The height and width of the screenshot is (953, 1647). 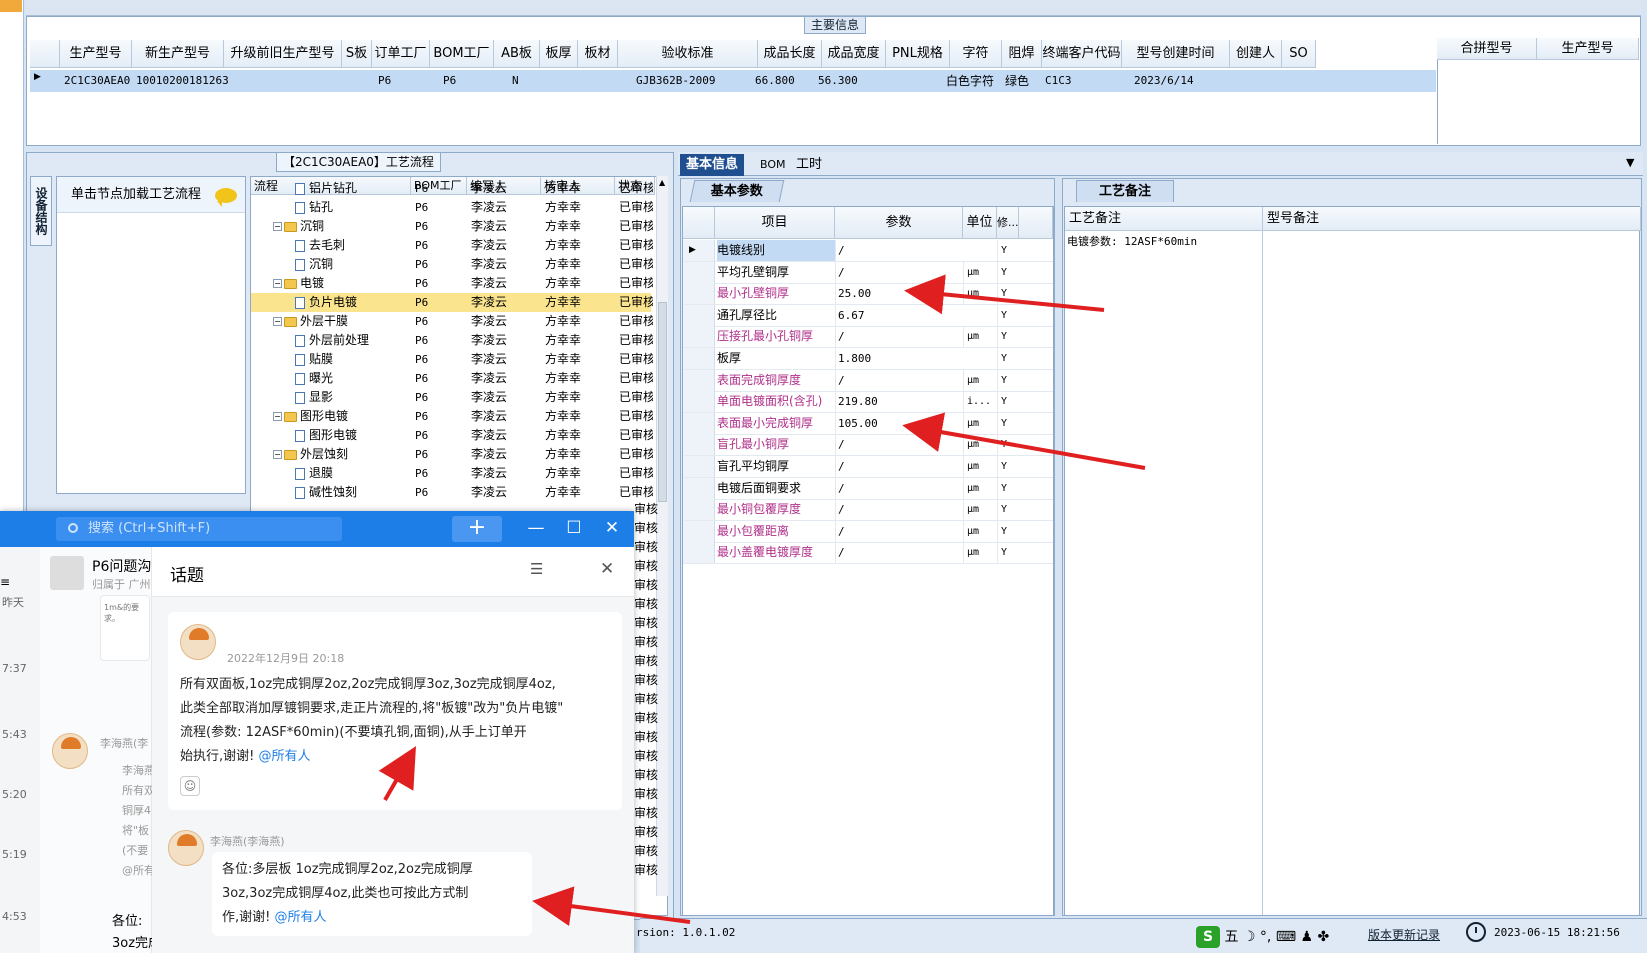 I want to click on arrow-chat-params, so click(x=397, y=773).